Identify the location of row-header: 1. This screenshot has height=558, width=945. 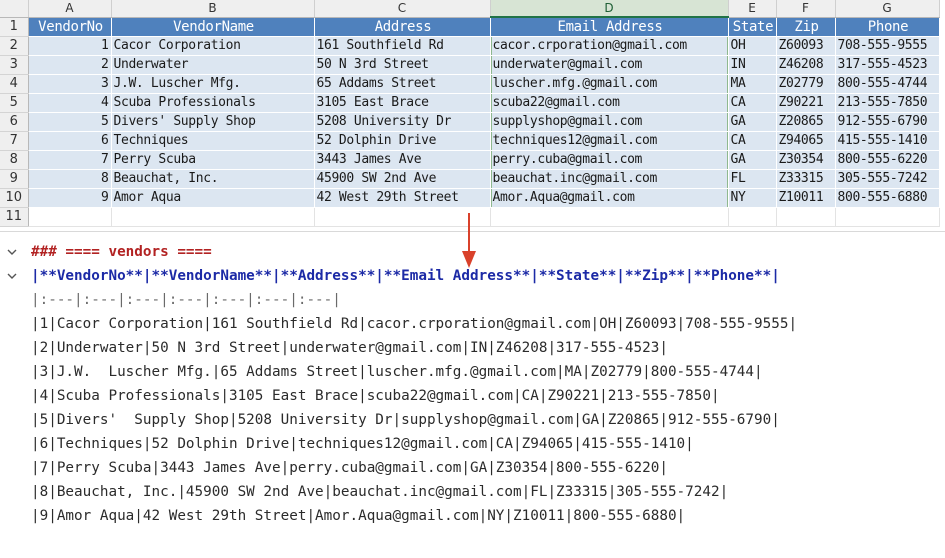
(14, 27).